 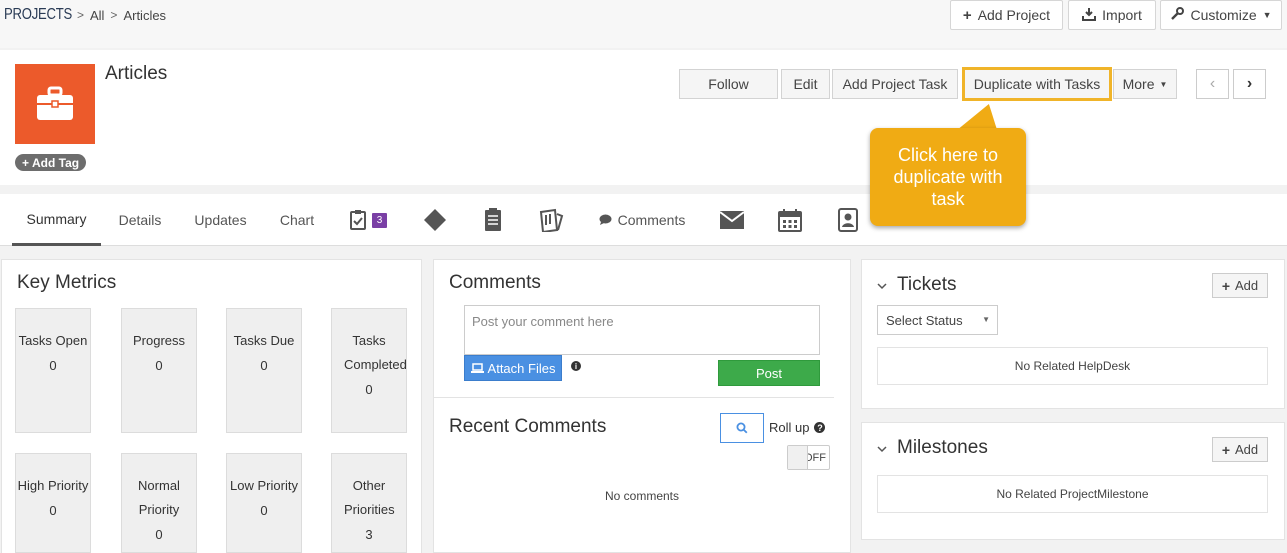 What do you see at coordinates (924, 320) in the screenshot?
I see `select-status-value: Select Status` at bounding box center [924, 320].